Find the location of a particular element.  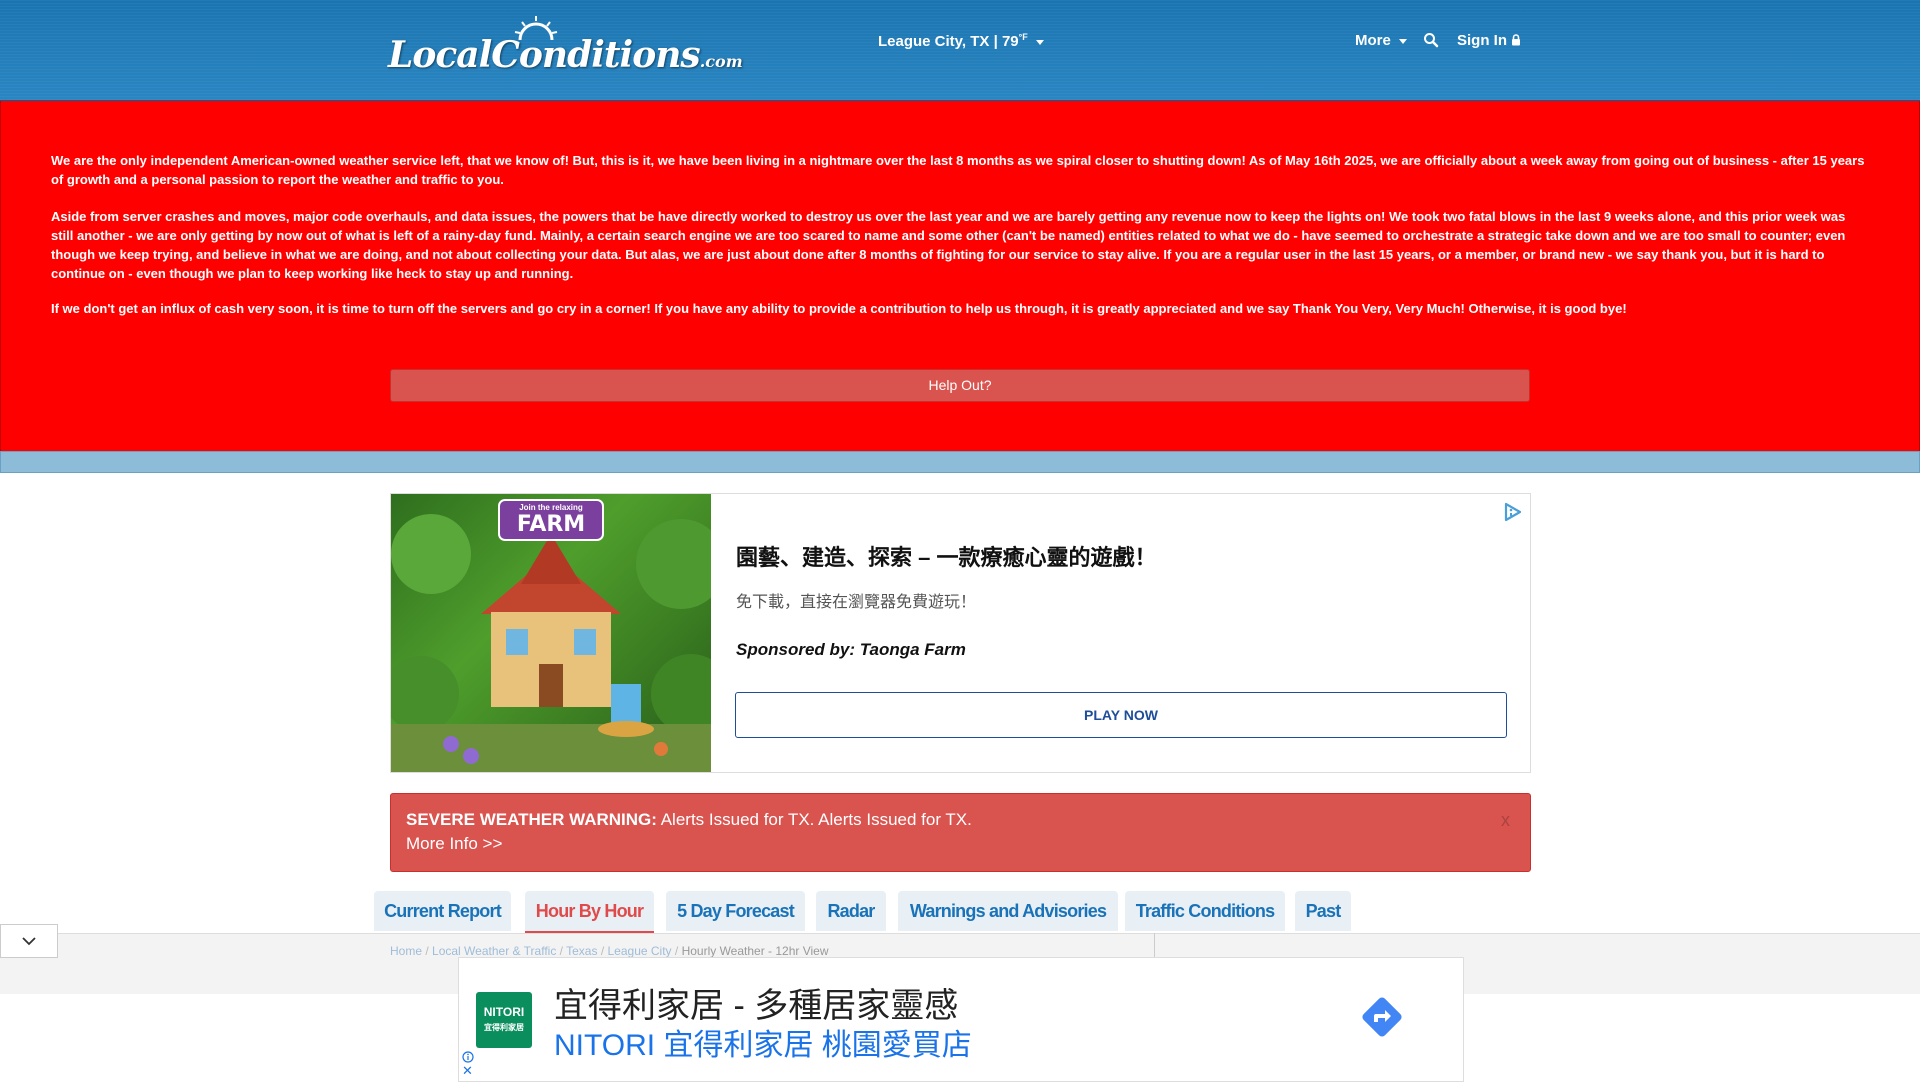

breadcrumb-home: Home is located at coordinates (406, 951).